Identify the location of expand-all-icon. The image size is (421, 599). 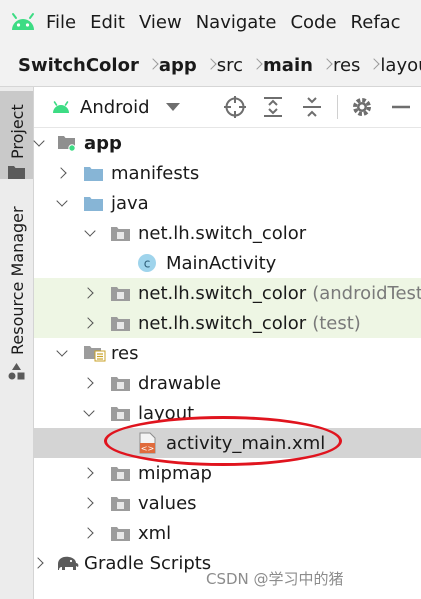
(273, 107).